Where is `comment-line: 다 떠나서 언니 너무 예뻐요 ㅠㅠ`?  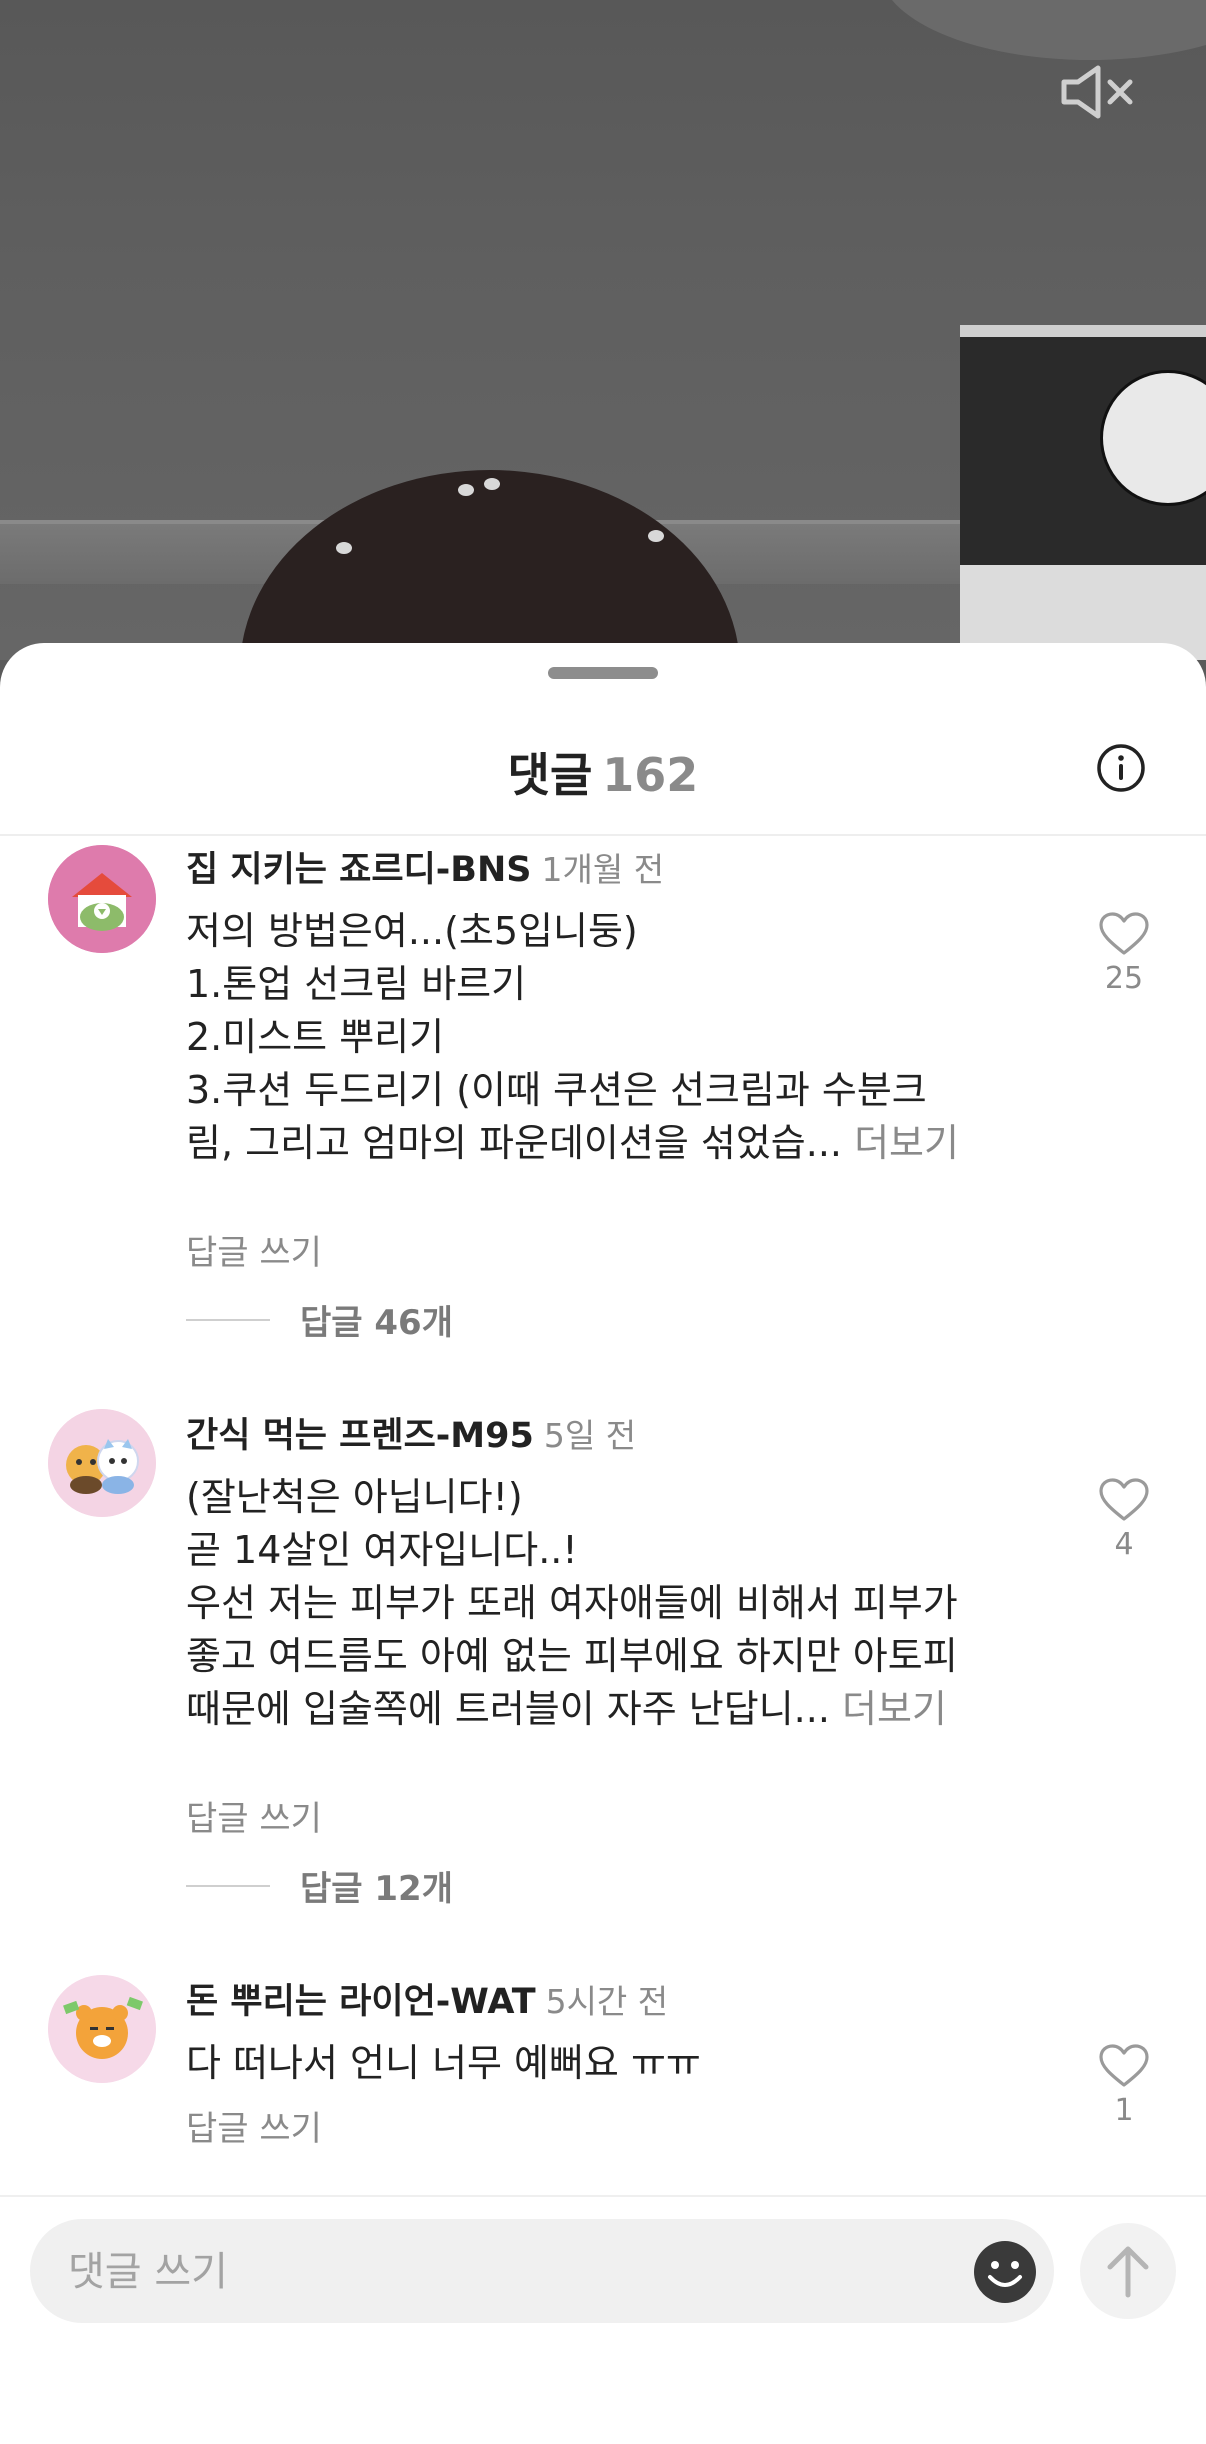 comment-line: 다 떠나서 언니 너무 예뻐요 ㅠㅠ is located at coordinates (443, 2063).